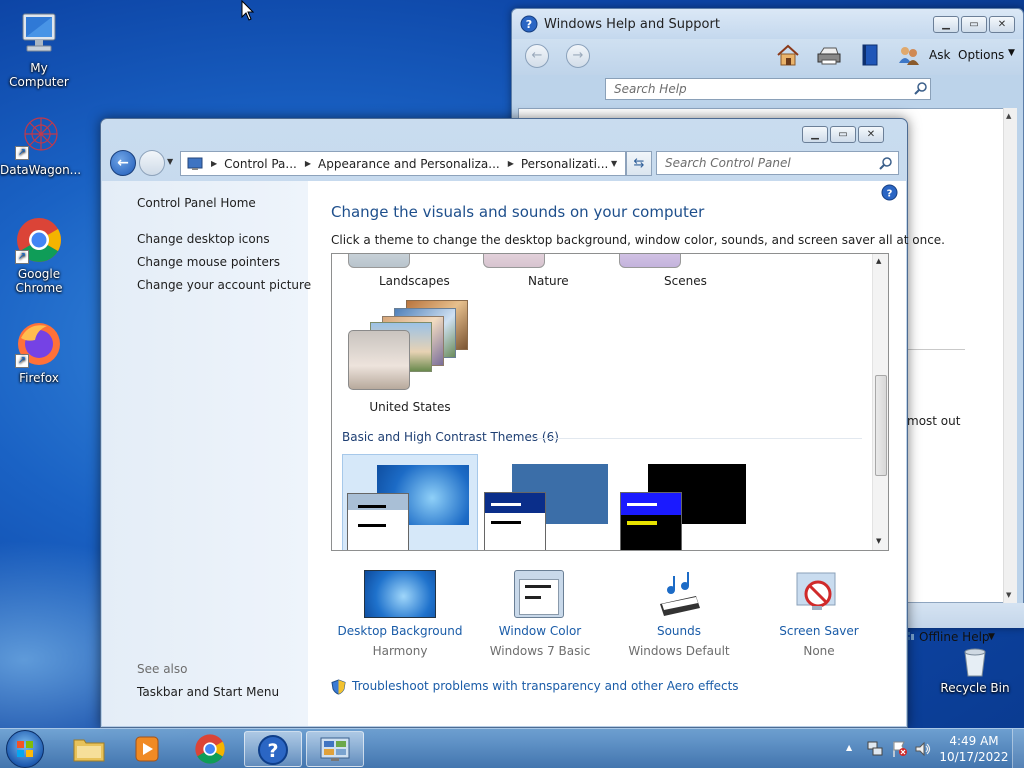 The image size is (1024, 768). What do you see at coordinates (870, 55) in the screenshot?
I see `browse-help-icon` at bounding box center [870, 55].